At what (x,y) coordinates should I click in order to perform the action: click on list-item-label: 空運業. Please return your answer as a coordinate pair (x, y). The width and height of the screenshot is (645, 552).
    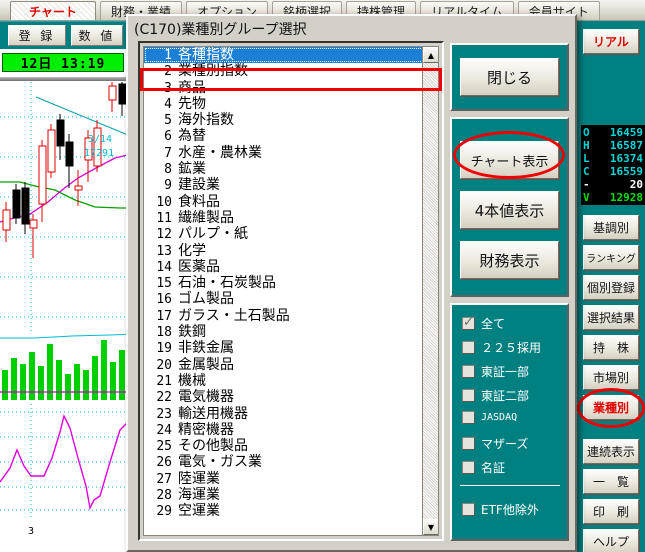
    Looking at the image, I should click on (199, 511).